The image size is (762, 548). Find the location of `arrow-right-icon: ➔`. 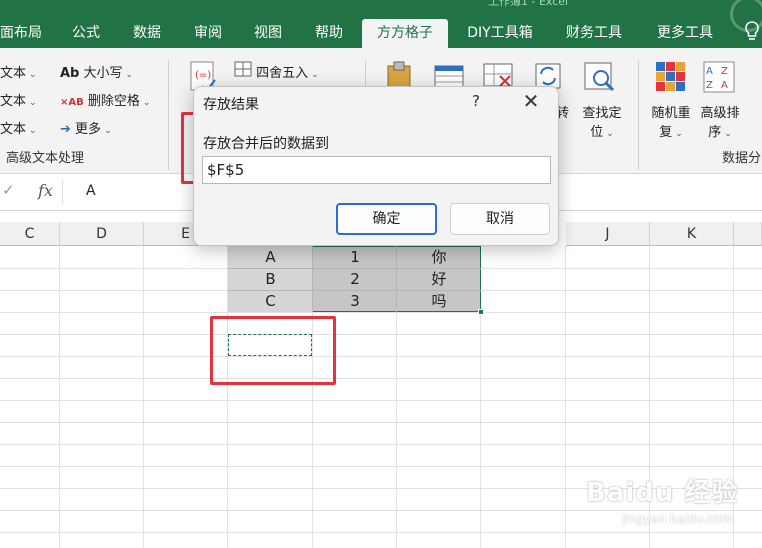

arrow-right-icon: ➔ is located at coordinates (65, 129).